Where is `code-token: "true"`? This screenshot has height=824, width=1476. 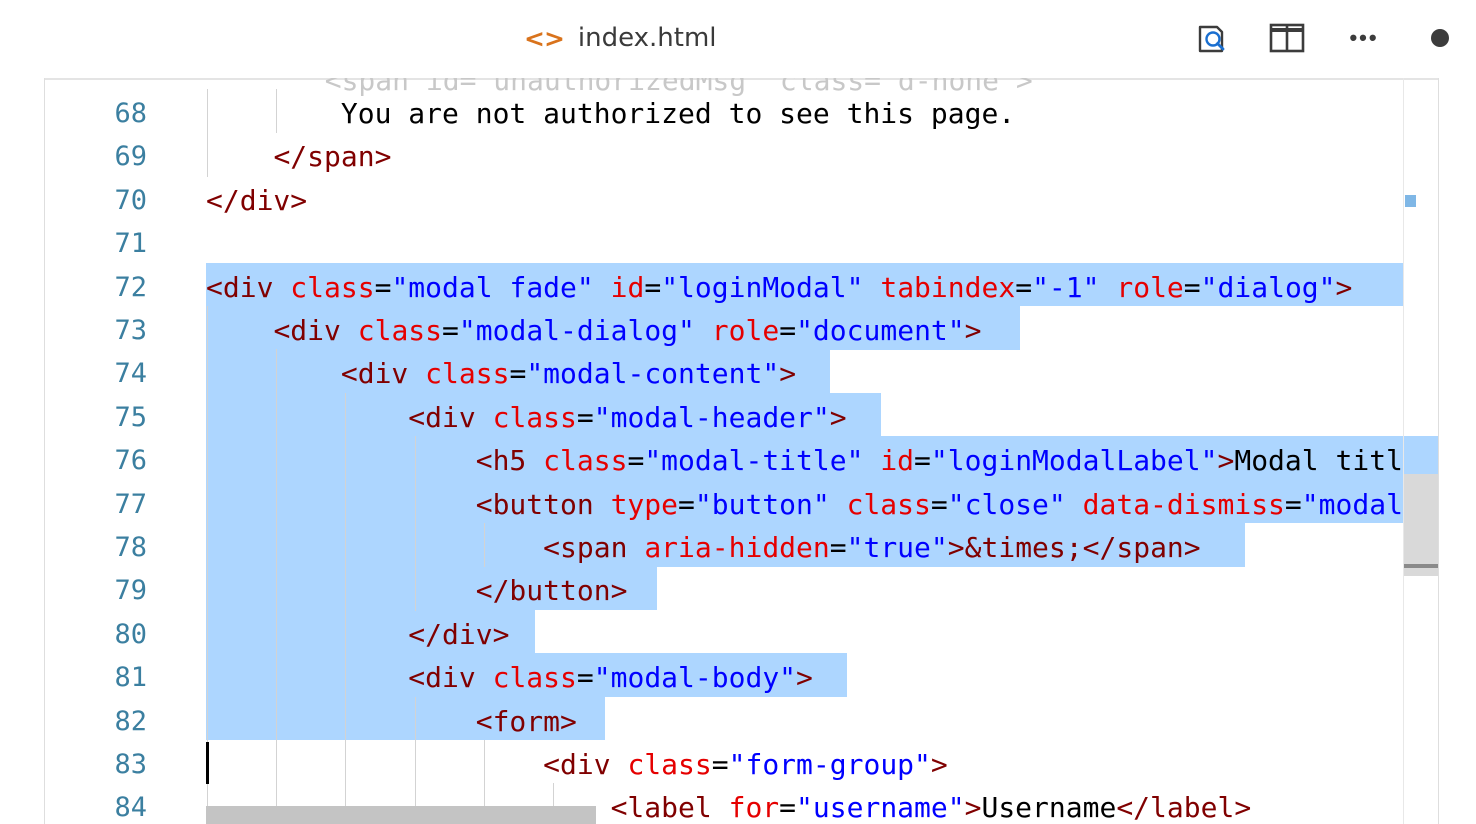 code-token: "true" is located at coordinates (897, 547).